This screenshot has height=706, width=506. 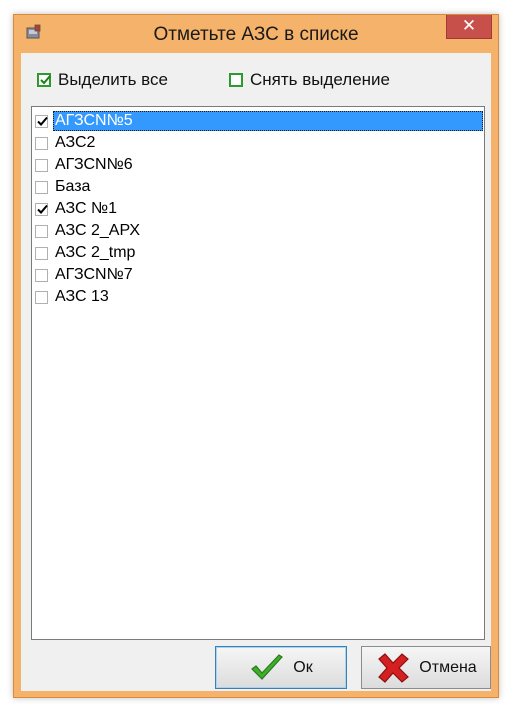 I want to click on close-icon: ✕, so click(x=469, y=25).